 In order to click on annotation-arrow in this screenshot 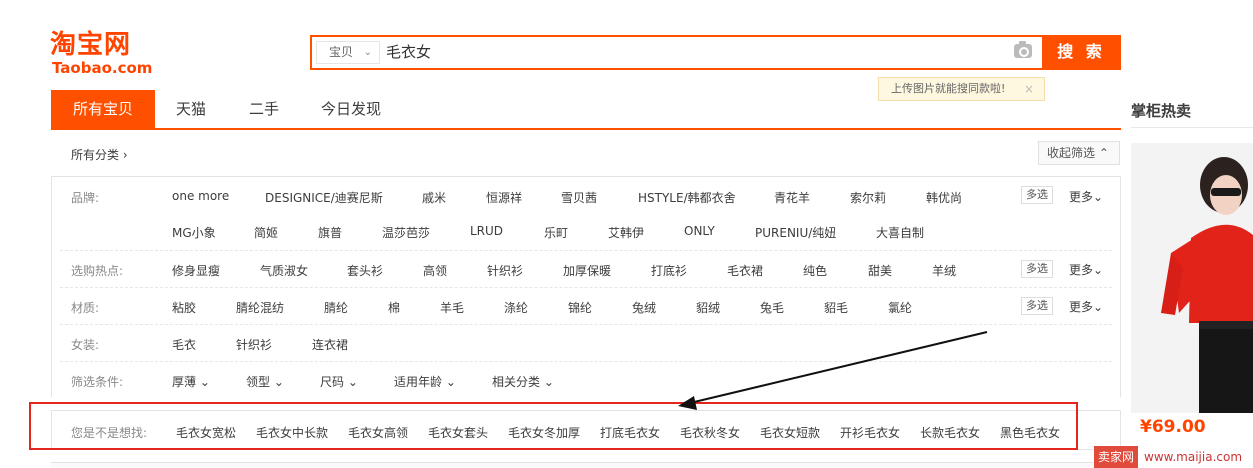, I will do `click(833, 370)`.